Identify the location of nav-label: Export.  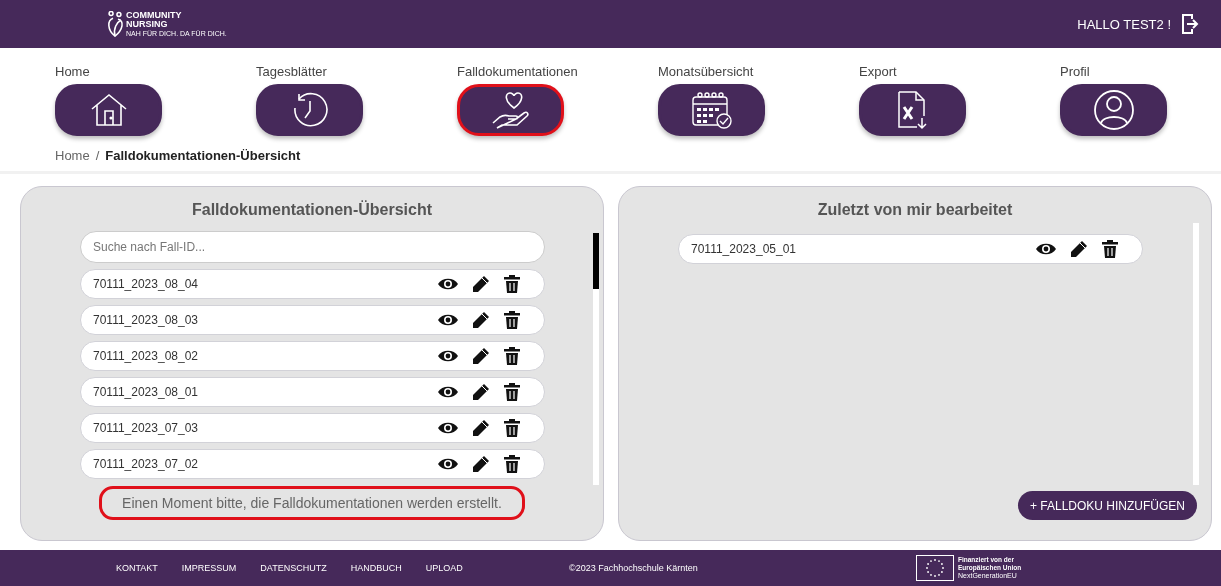
(878, 72).